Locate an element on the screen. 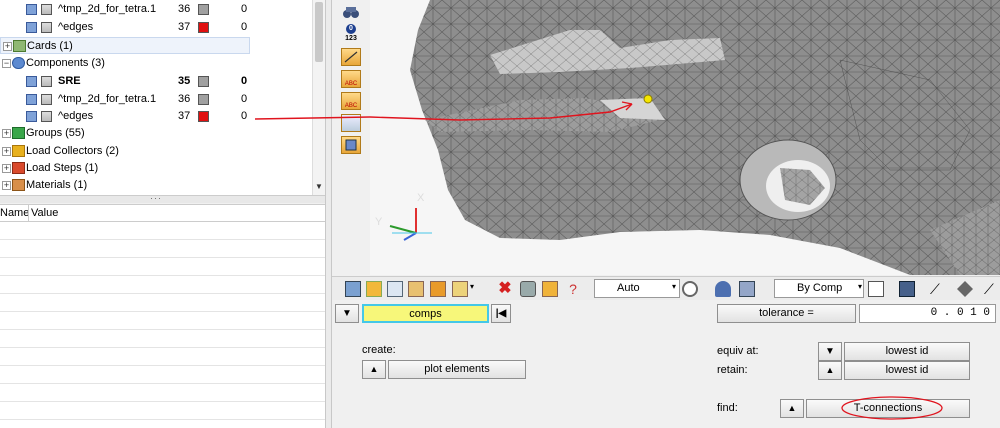  col-header-name: Name is located at coordinates (14, 213).